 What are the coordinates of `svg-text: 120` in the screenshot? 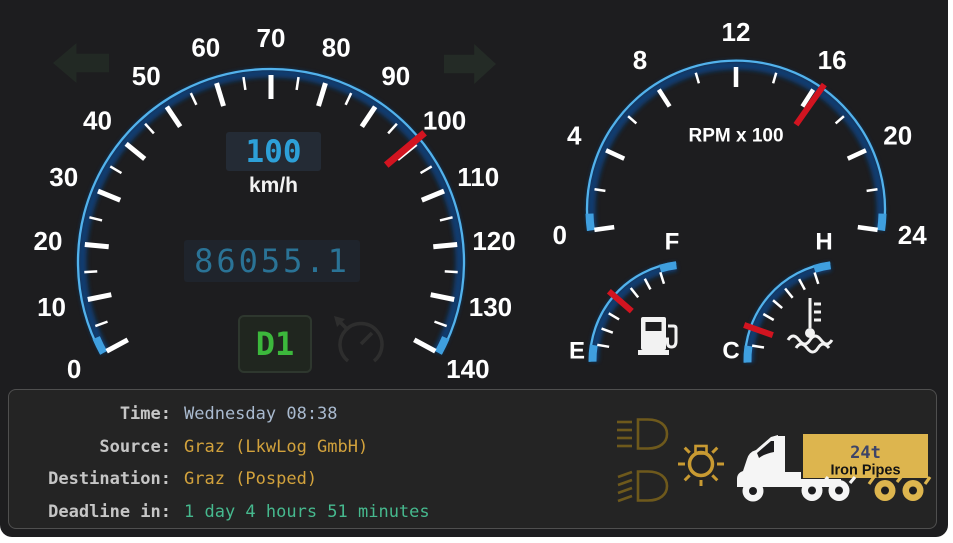 It's located at (493, 241).